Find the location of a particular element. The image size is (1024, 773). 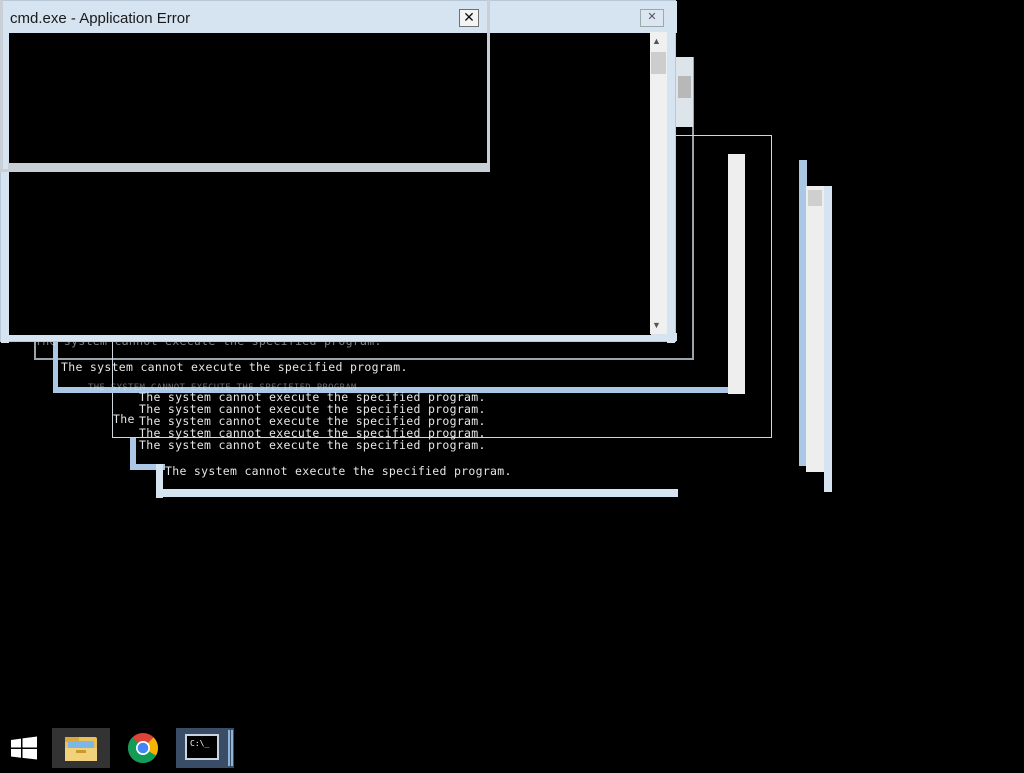

scroll-up-icon: ▲ is located at coordinates (656, 41).